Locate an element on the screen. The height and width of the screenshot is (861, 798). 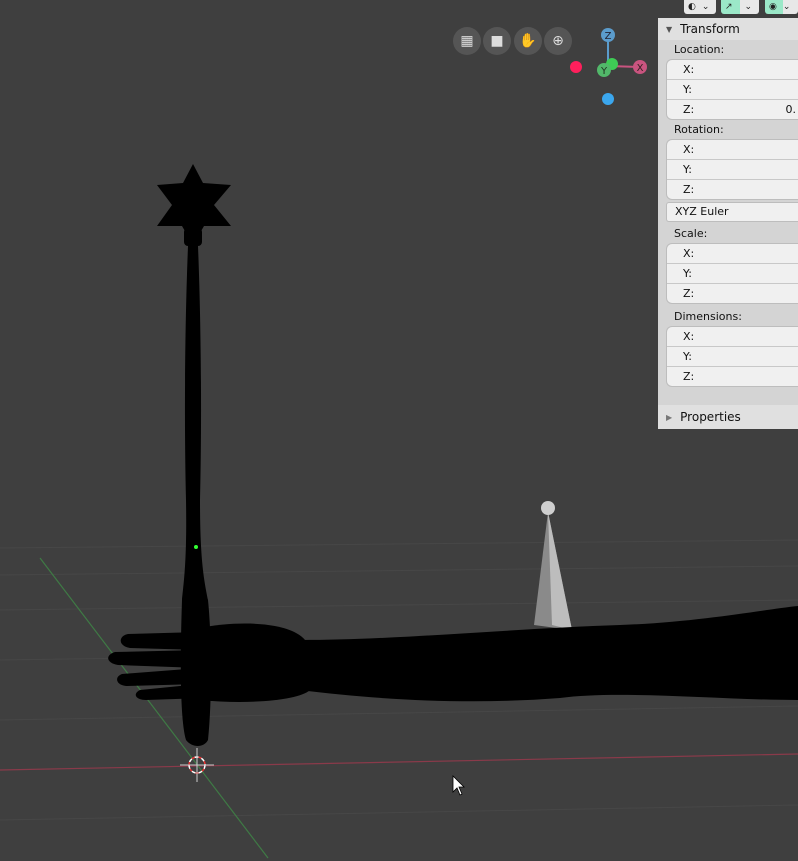
grid-view-icon: ▦ is located at coordinates (467, 41).